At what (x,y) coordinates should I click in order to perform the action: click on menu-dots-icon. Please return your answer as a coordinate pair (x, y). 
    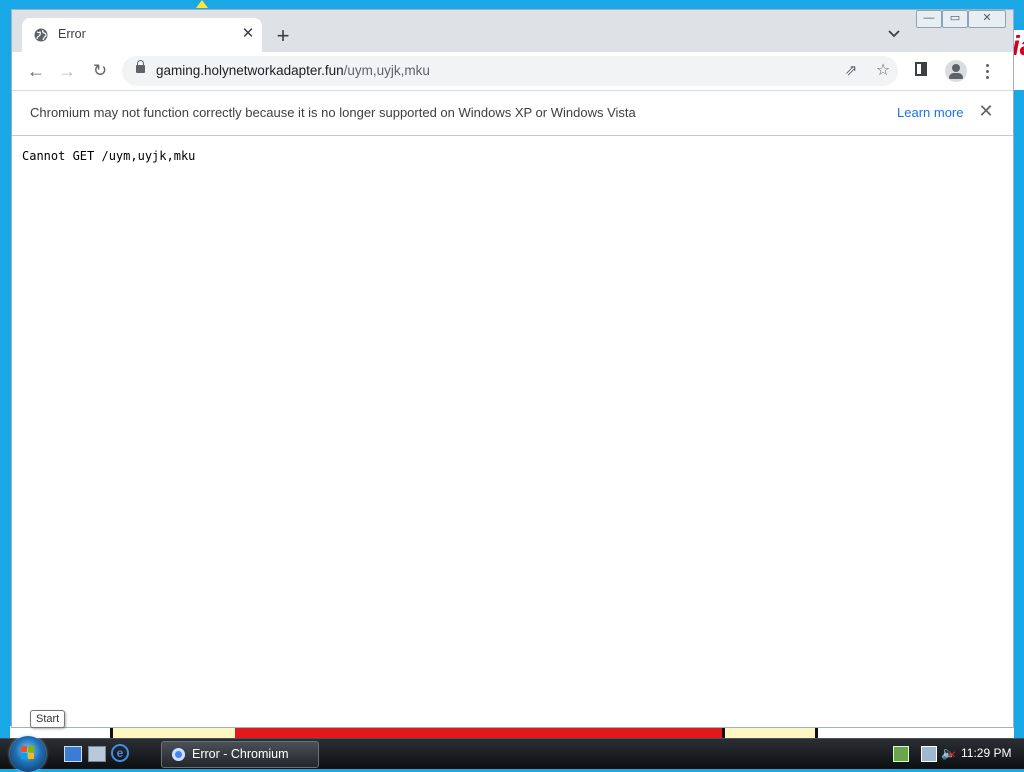
    Looking at the image, I should click on (988, 71).